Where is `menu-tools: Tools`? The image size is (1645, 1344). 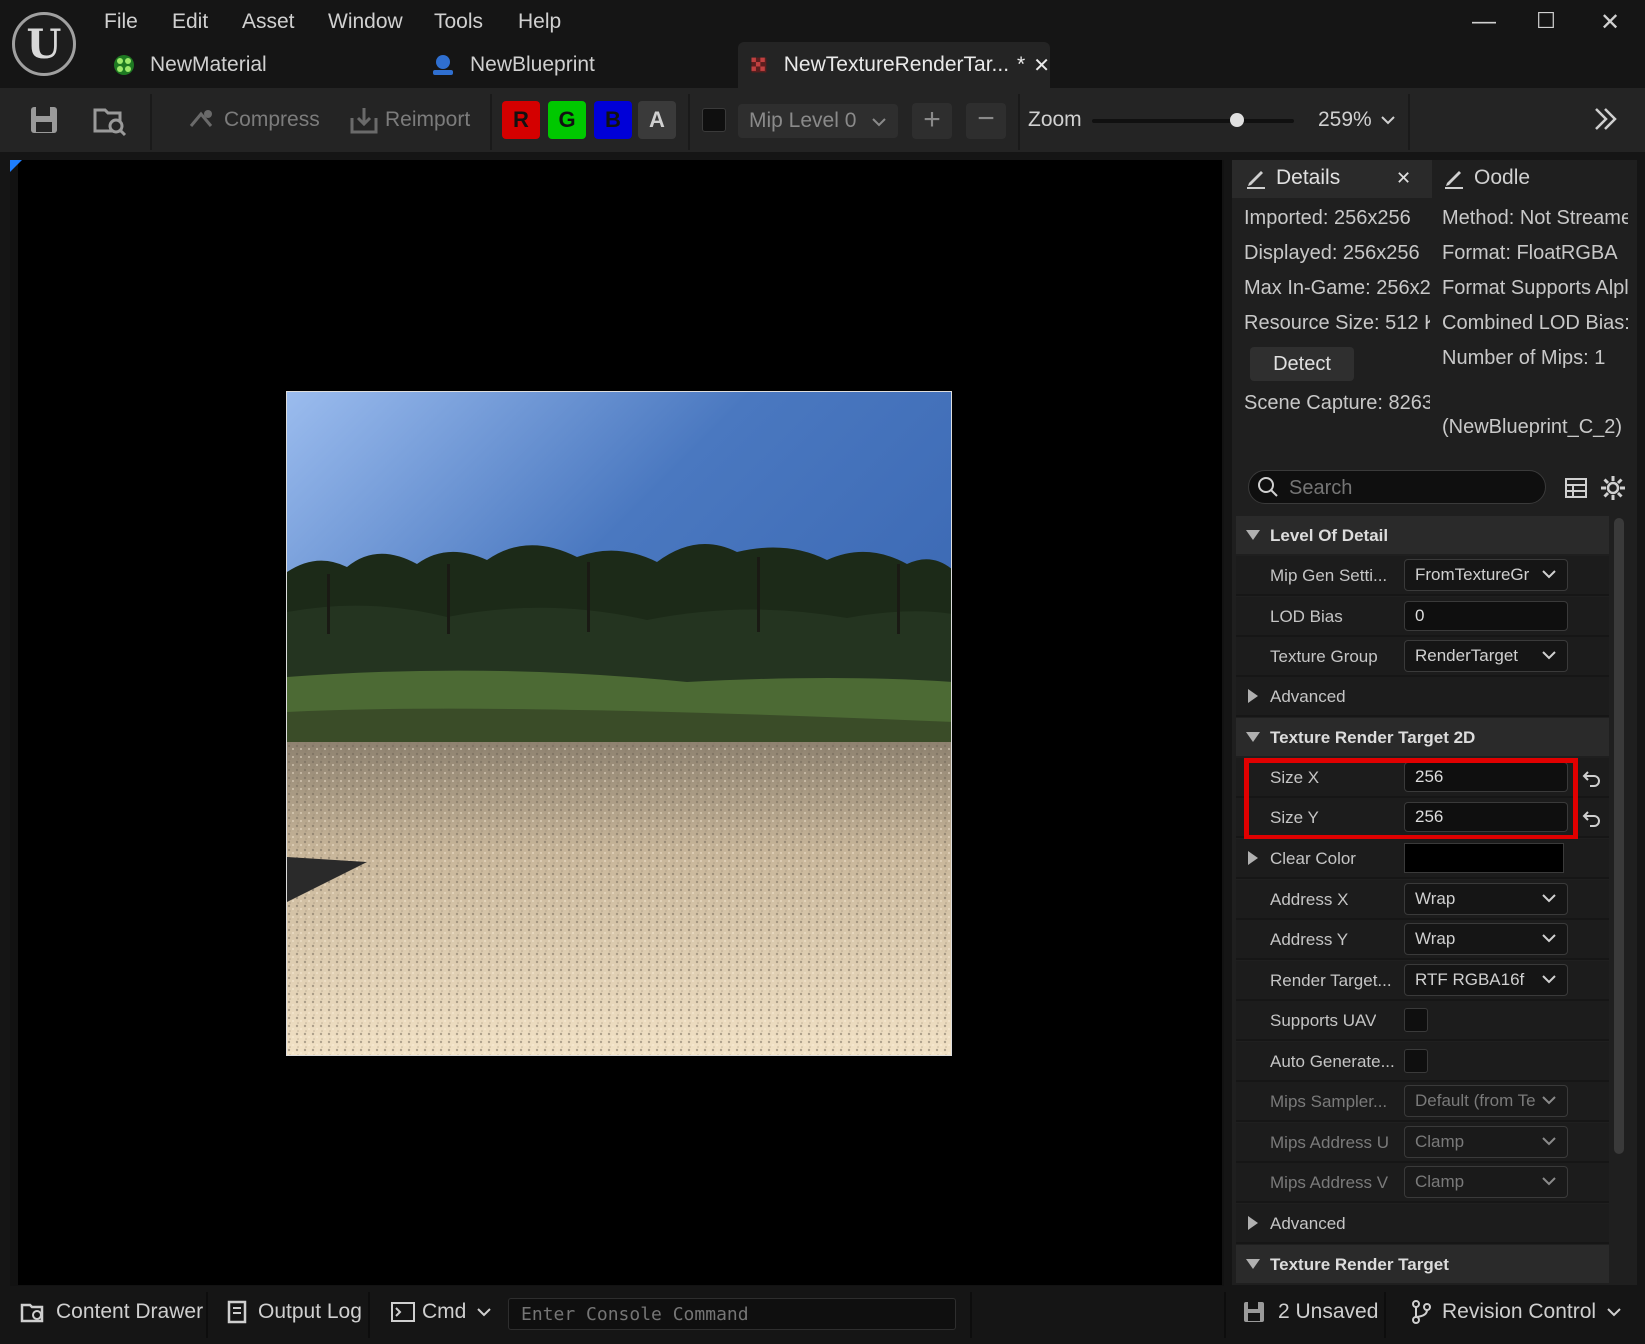 menu-tools: Tools is located at coordinates (458, 22).